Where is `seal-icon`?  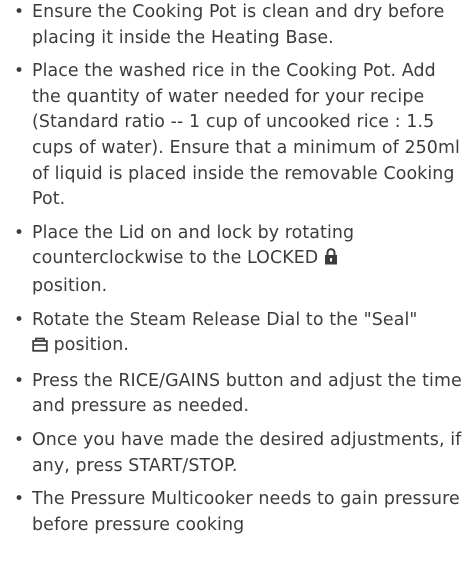
seal-icon is located at coordinates (40, 348).